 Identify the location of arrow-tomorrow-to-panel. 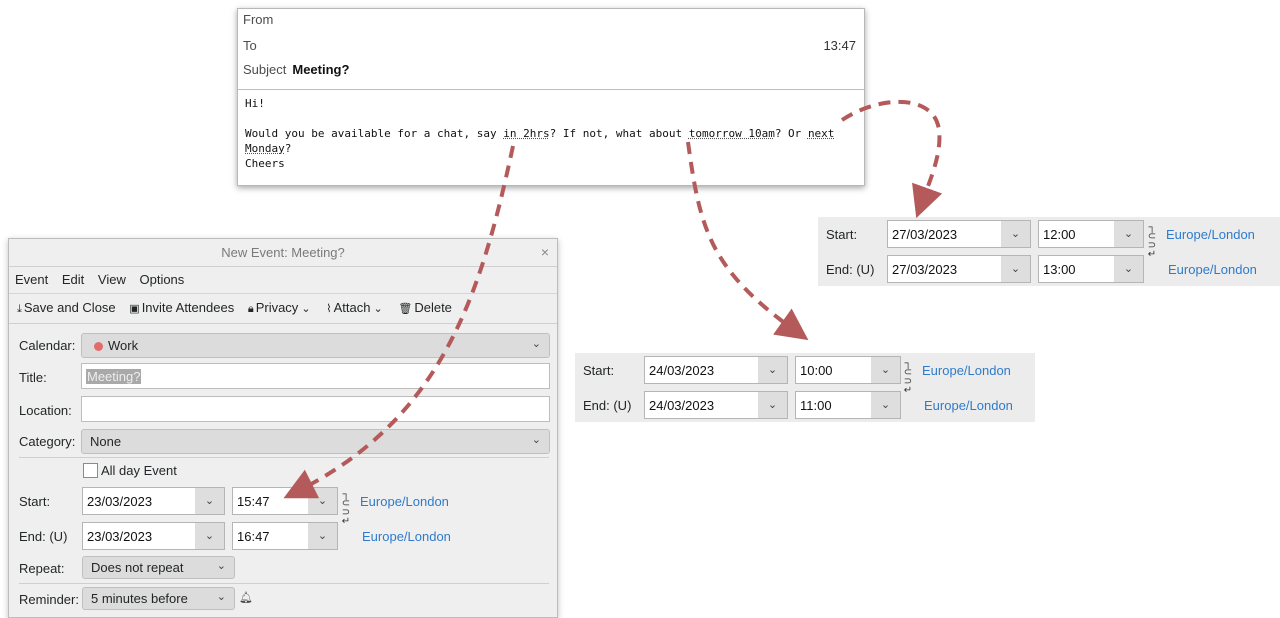
(747, 241).